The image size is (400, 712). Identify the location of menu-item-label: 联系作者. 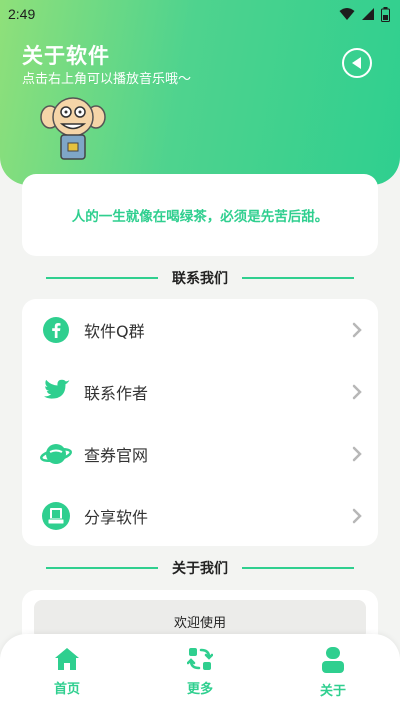
(116, 393).